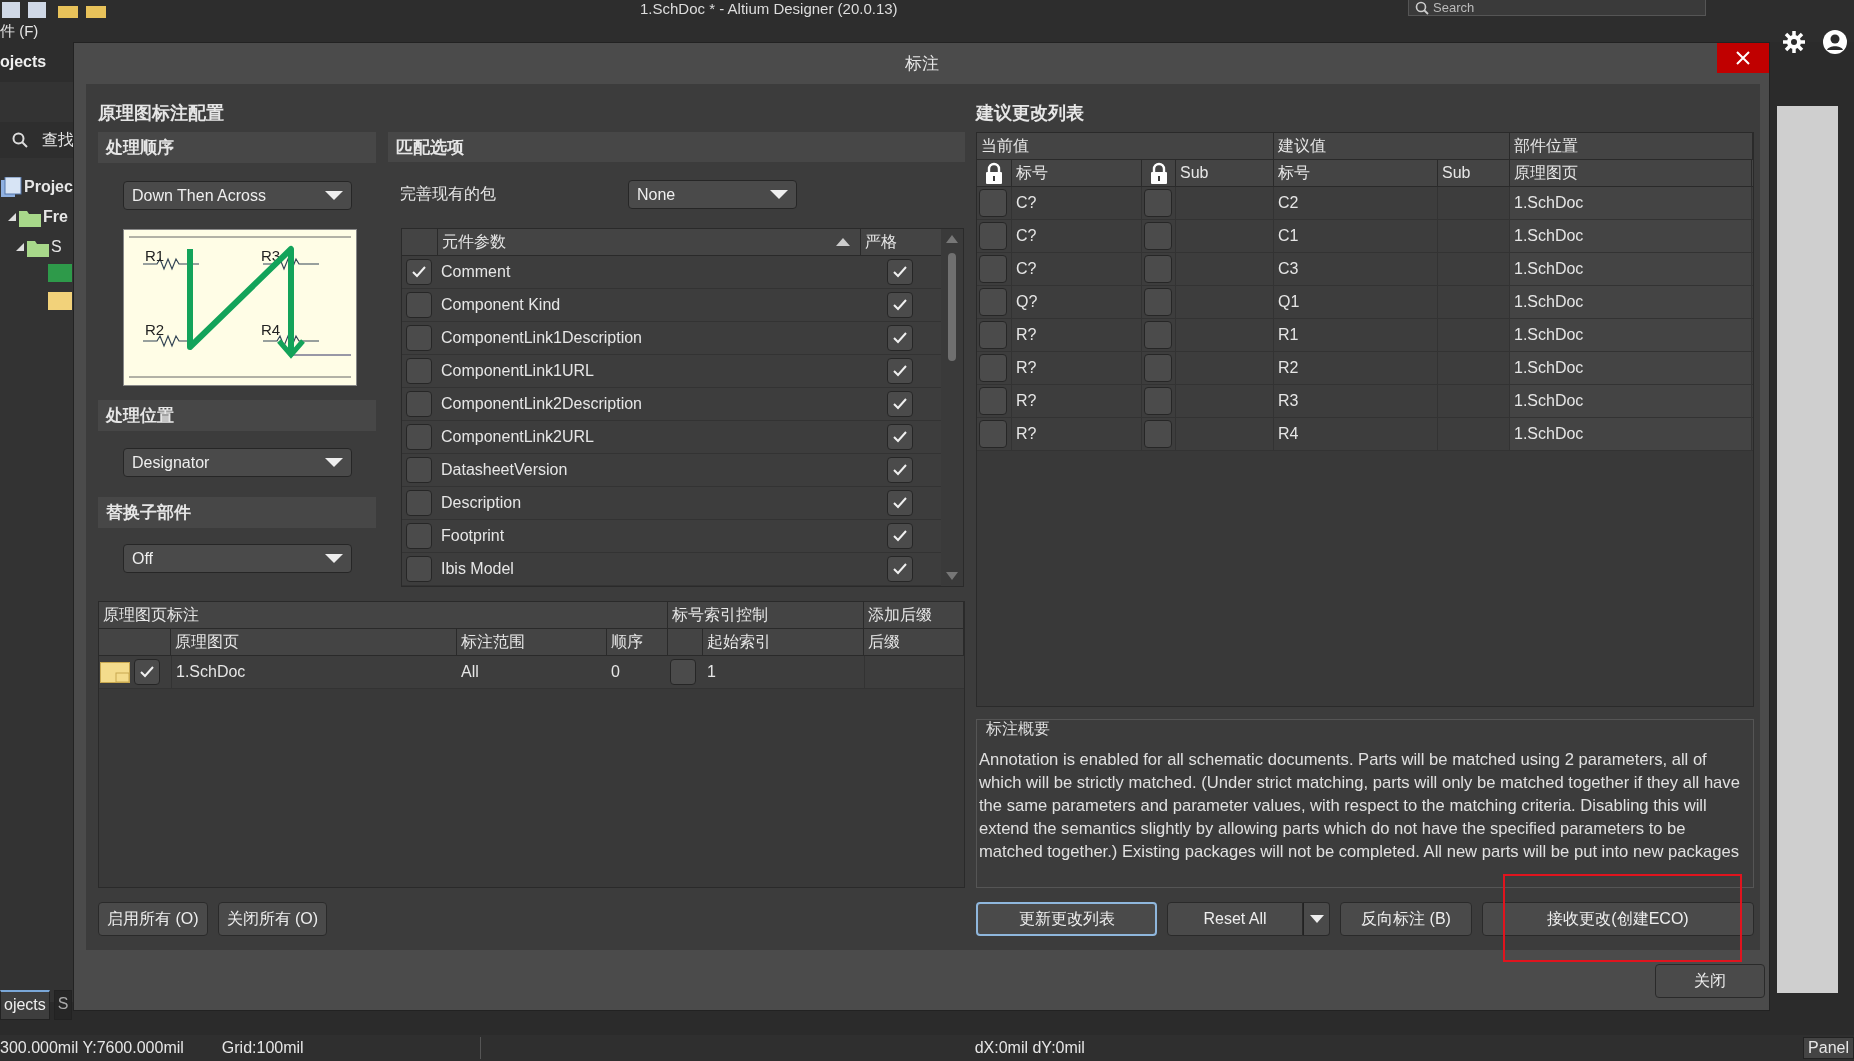 The image size is (1854, 1061). What do you see at coordinates (881, 242) in the screenshot?
I see `column-header: 严格` at bounding box center [881, 242].